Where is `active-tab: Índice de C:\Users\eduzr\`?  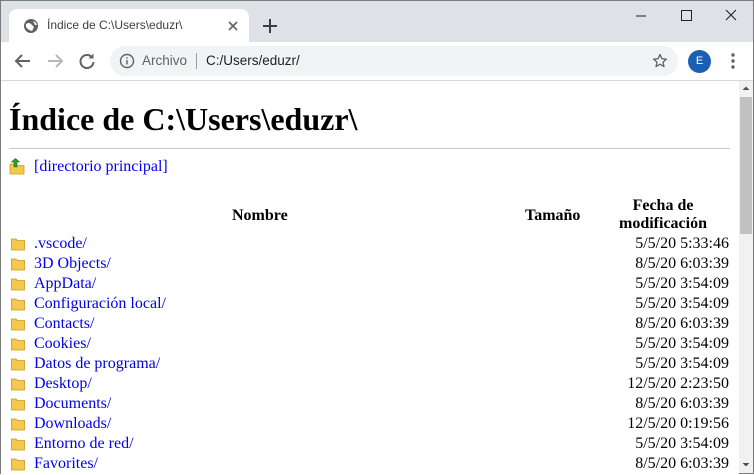
active-tab: Índice de C:\Users\eduzr\ is located at coordinates (129, 25).